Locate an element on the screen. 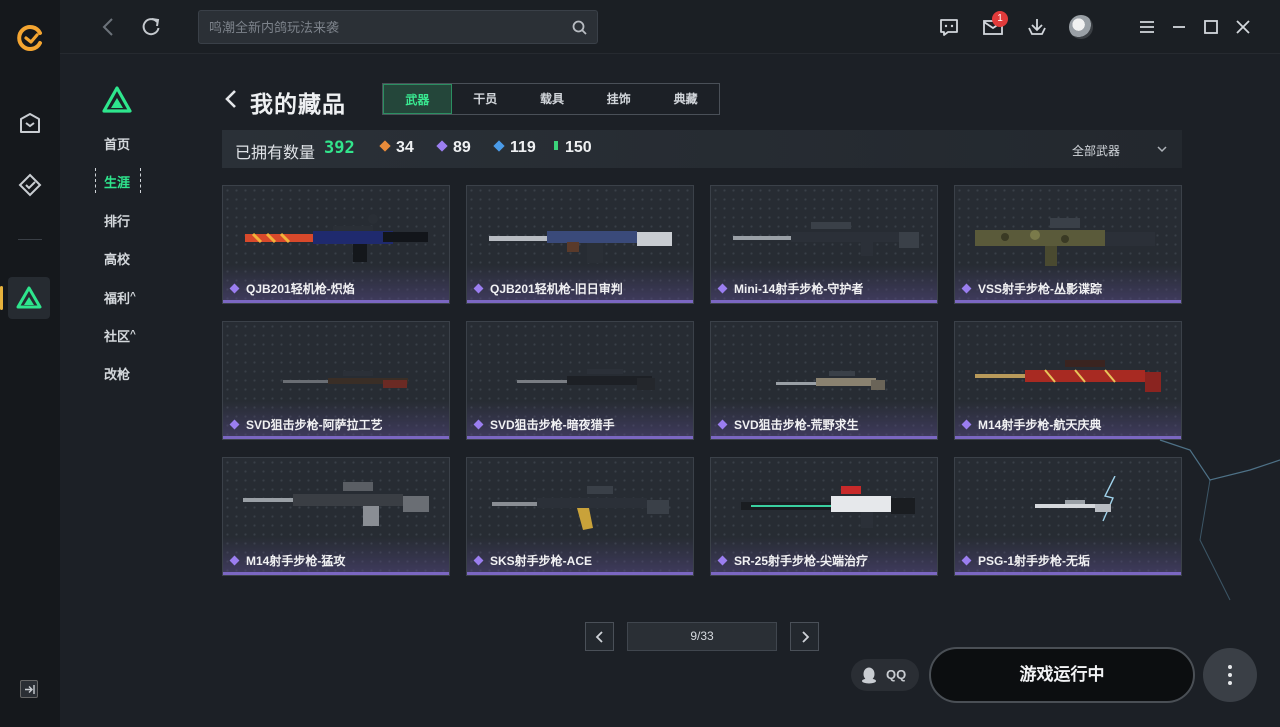 This screenshot has height=727, width=1280. weapon-name-label: SVD狙击步枪-暗夜猎手 is located at coordinates (552, 425).